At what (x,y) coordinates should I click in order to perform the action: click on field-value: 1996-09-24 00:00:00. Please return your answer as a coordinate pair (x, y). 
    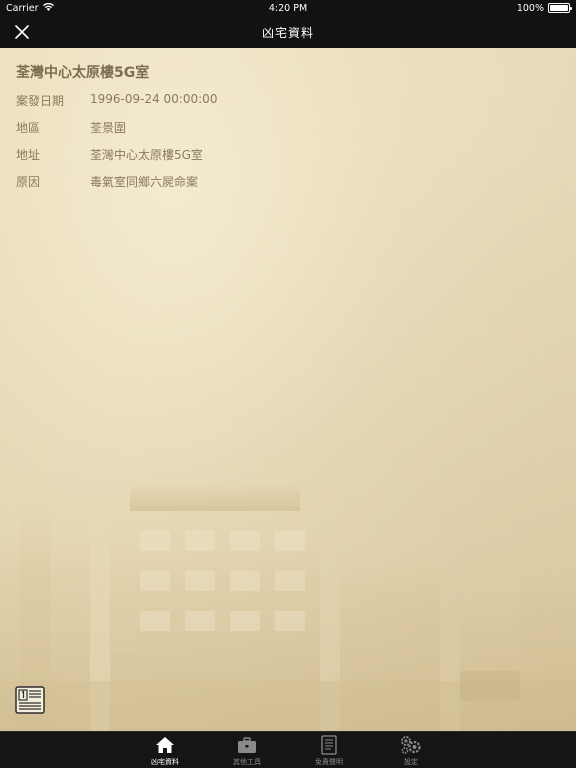
    Looking at the image, I should click on (154, 99).